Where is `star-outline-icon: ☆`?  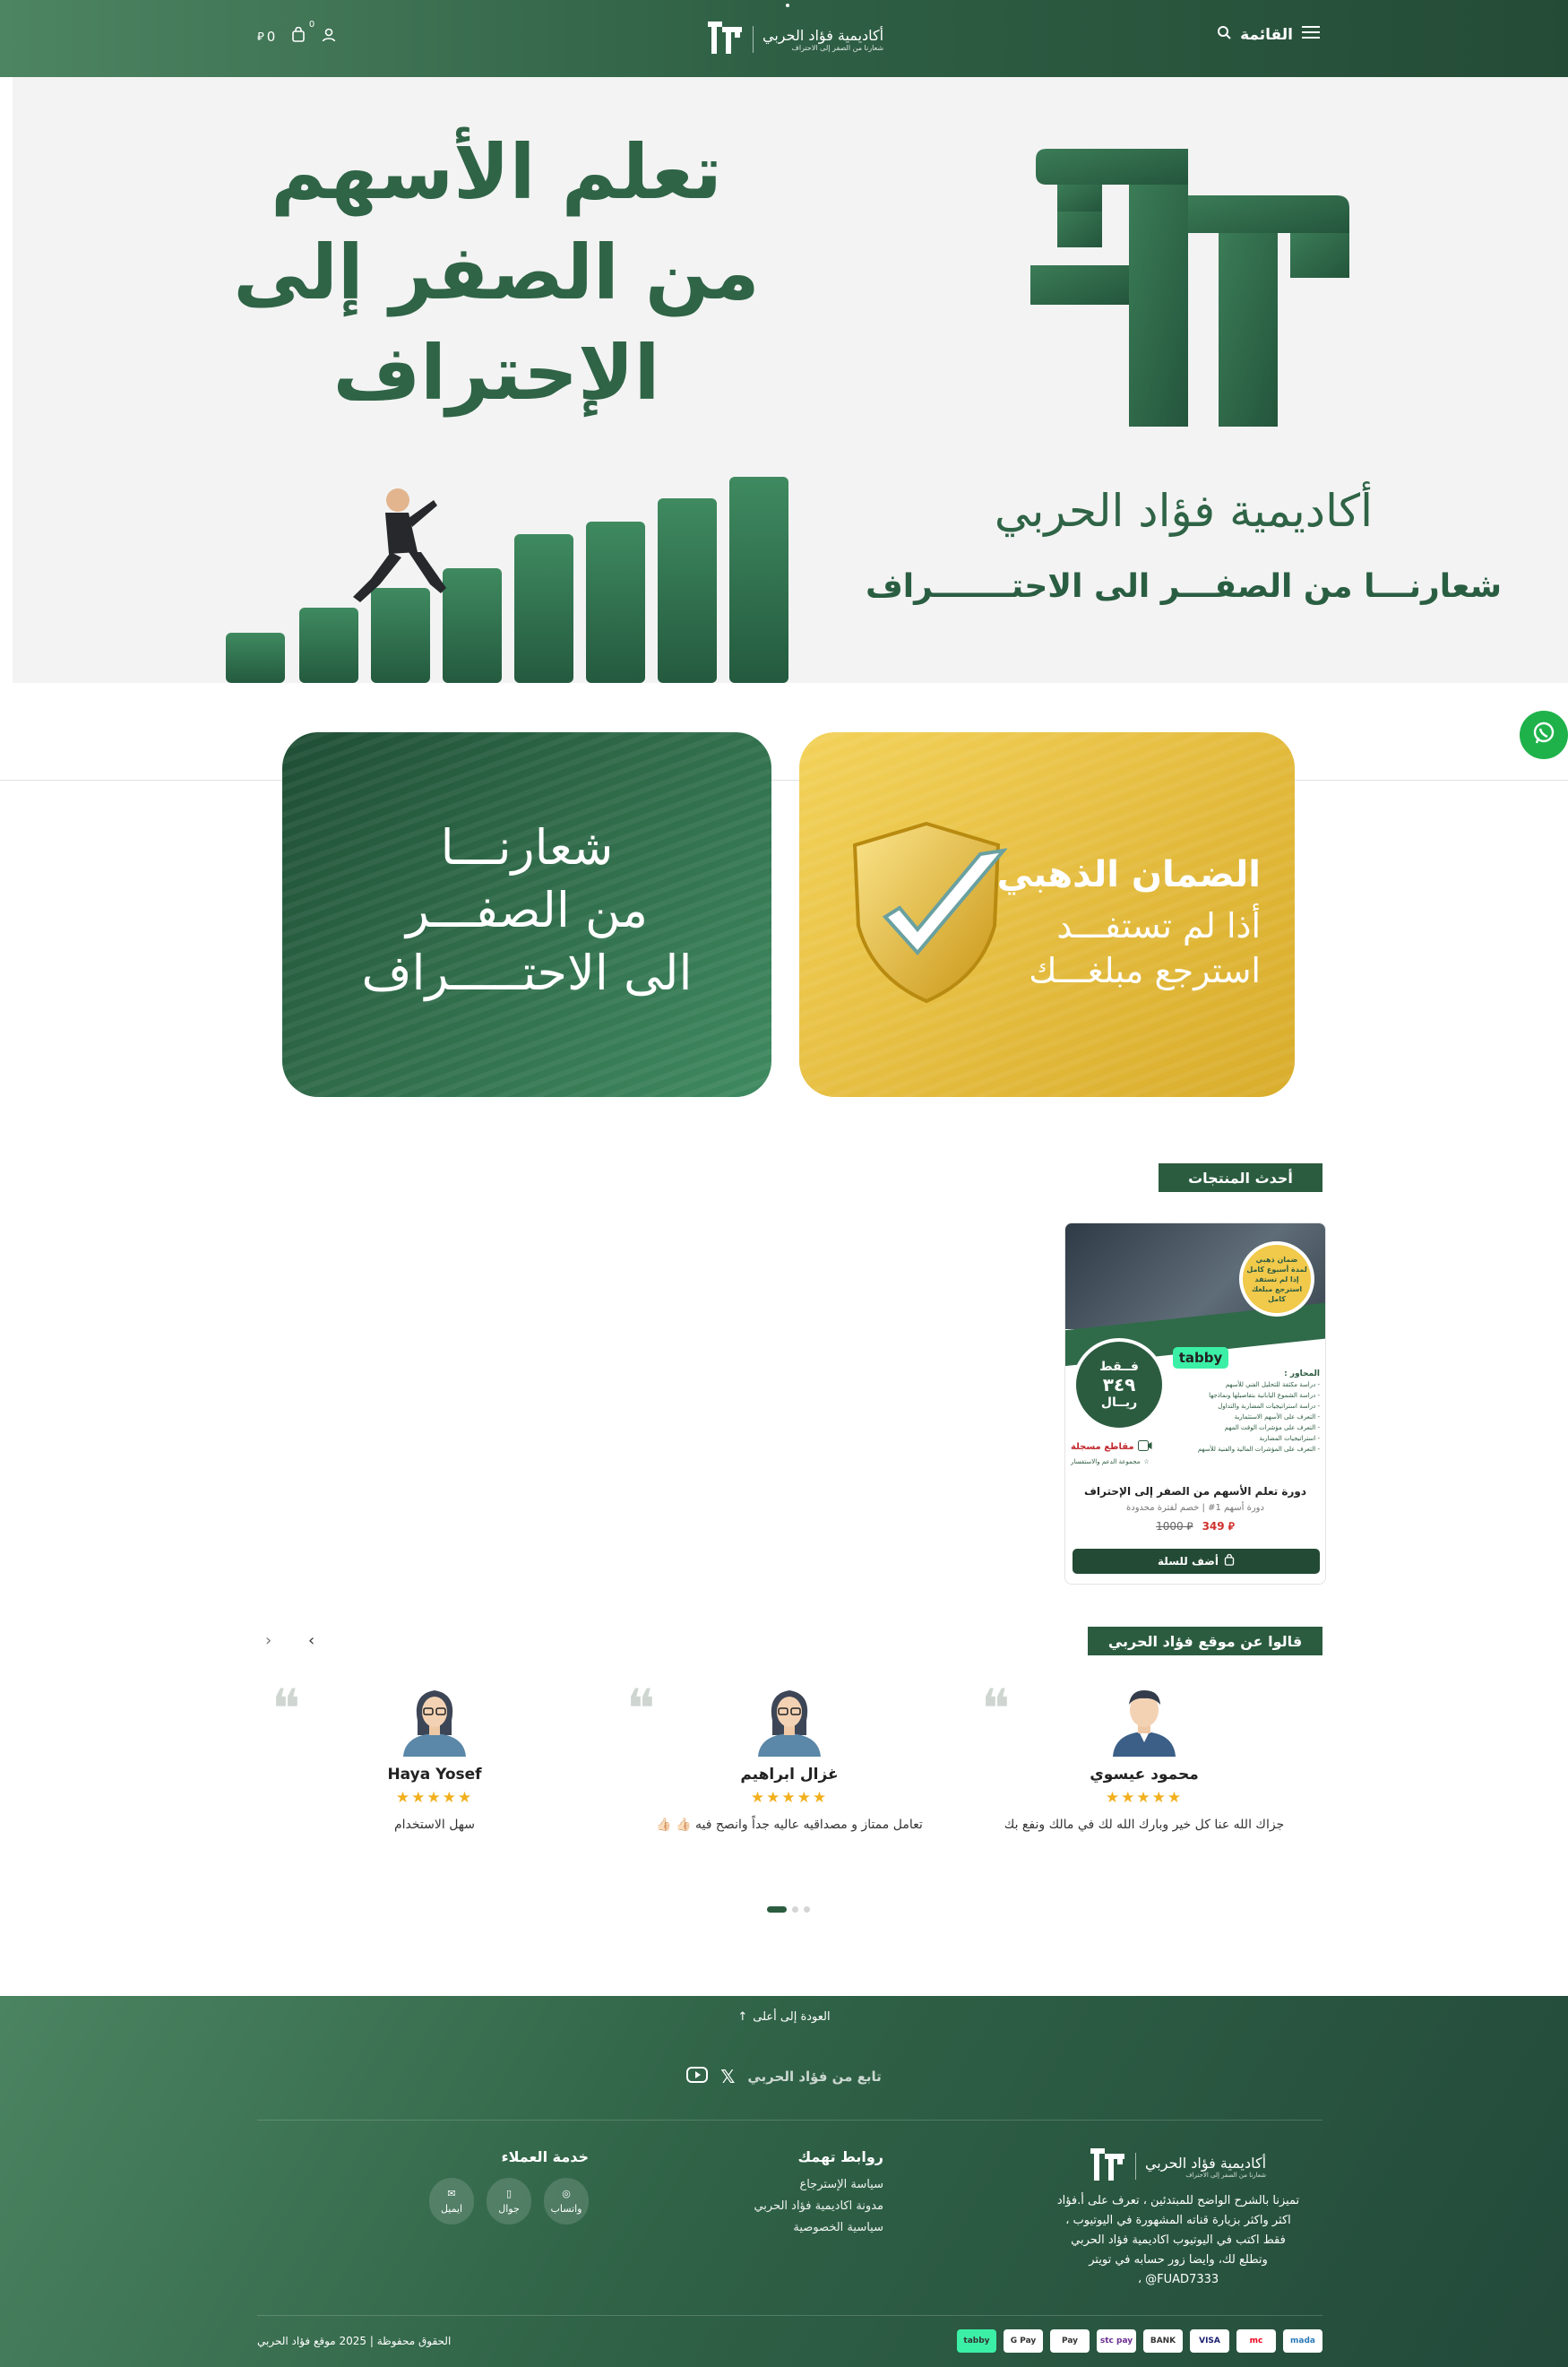 star-outline-icon: ☆ is located at coordinates (1146, 1462).